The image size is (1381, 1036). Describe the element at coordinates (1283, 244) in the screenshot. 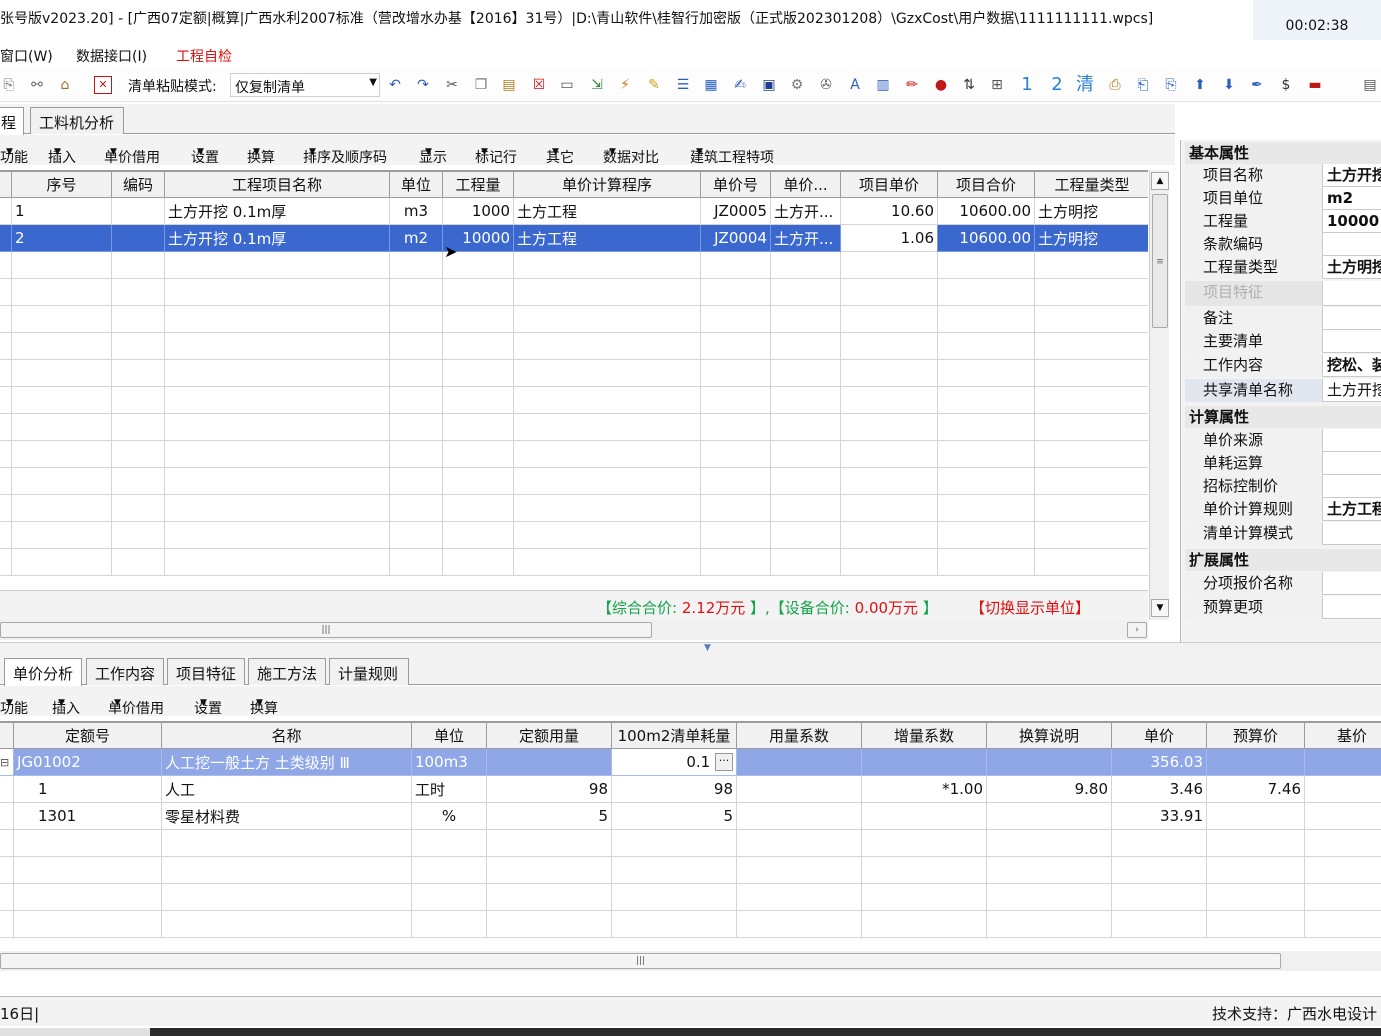

I see `prop-row: 条款编码` at that location.